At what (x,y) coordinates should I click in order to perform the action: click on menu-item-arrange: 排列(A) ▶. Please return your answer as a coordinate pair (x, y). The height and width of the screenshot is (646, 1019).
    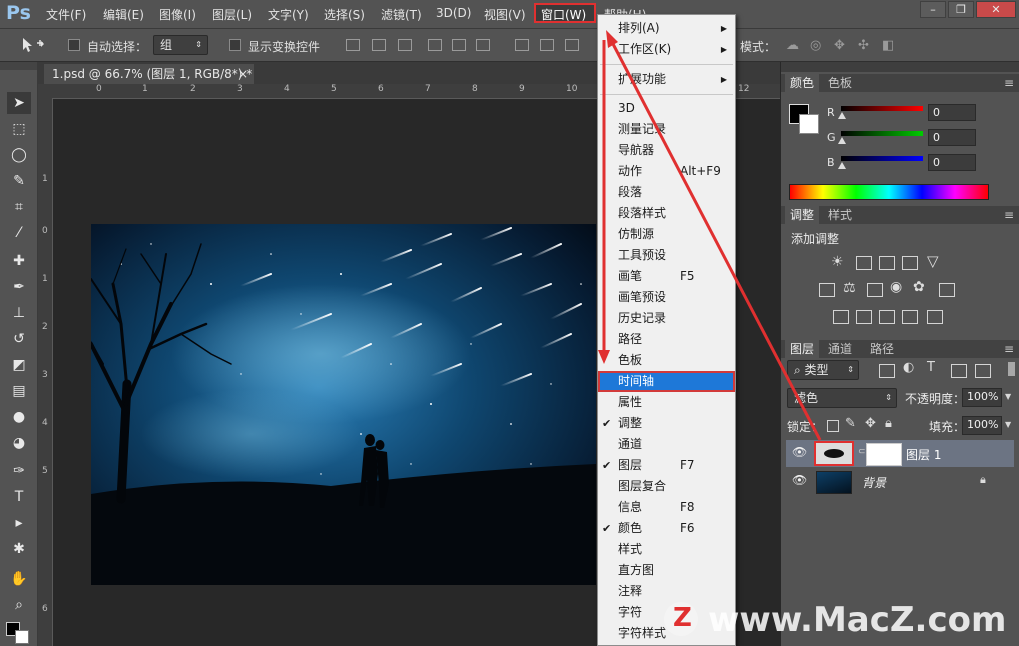
    Looking at the image, I should click on (666, 28).